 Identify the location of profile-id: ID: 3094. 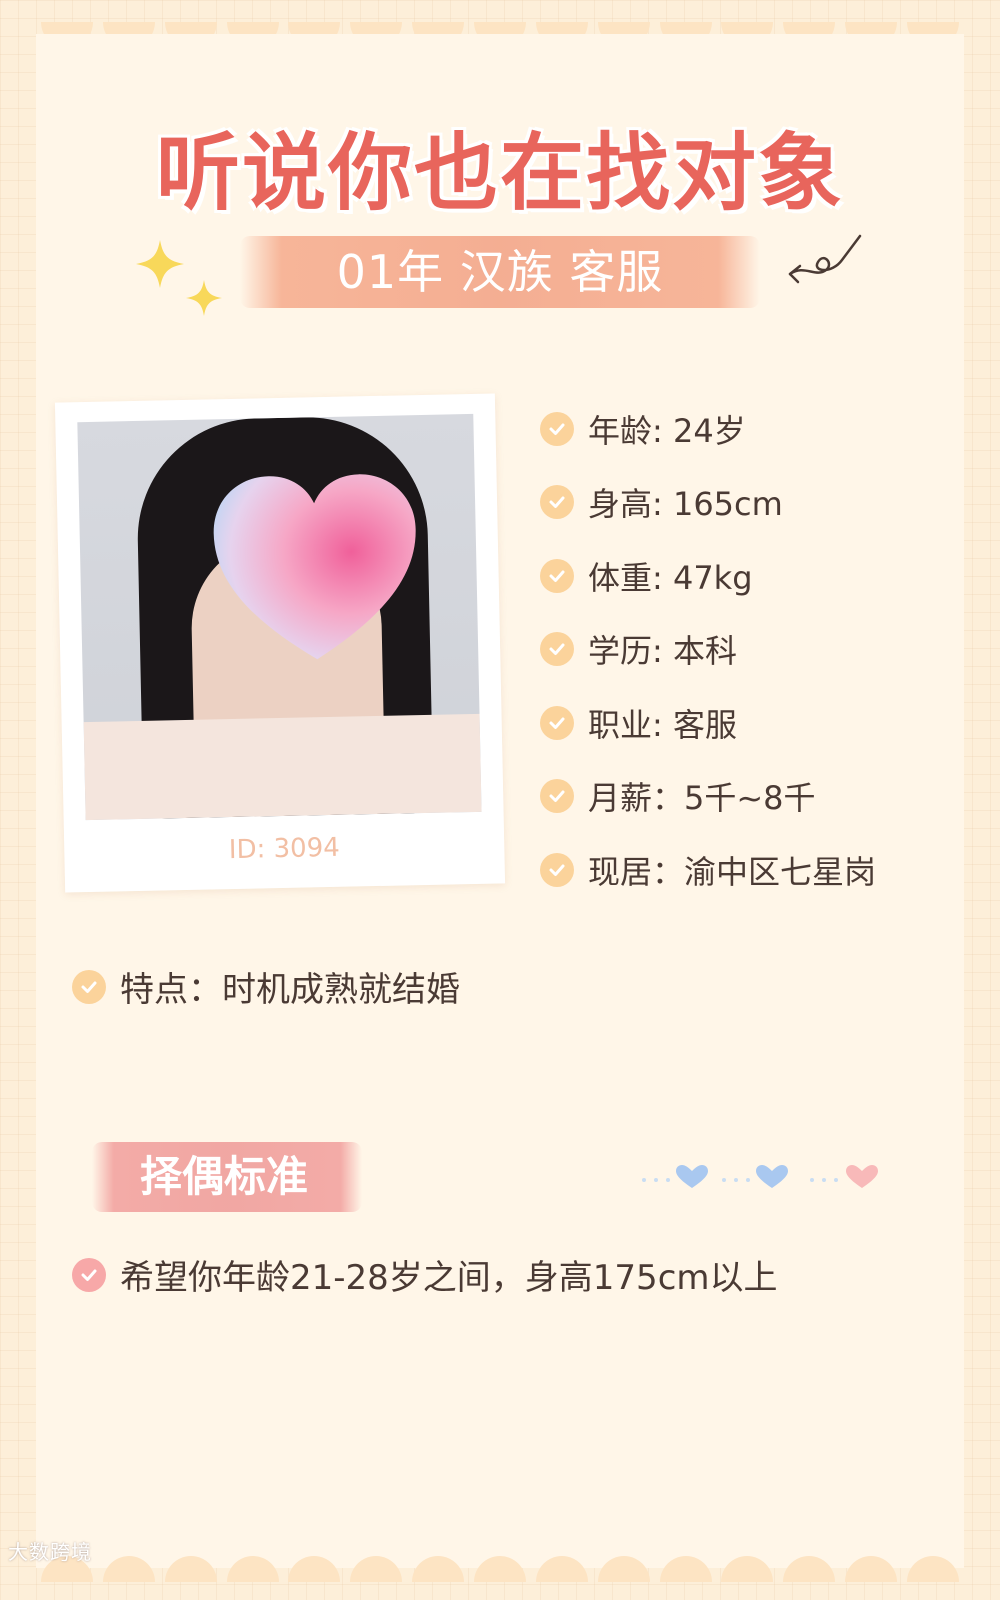
(284, 849).